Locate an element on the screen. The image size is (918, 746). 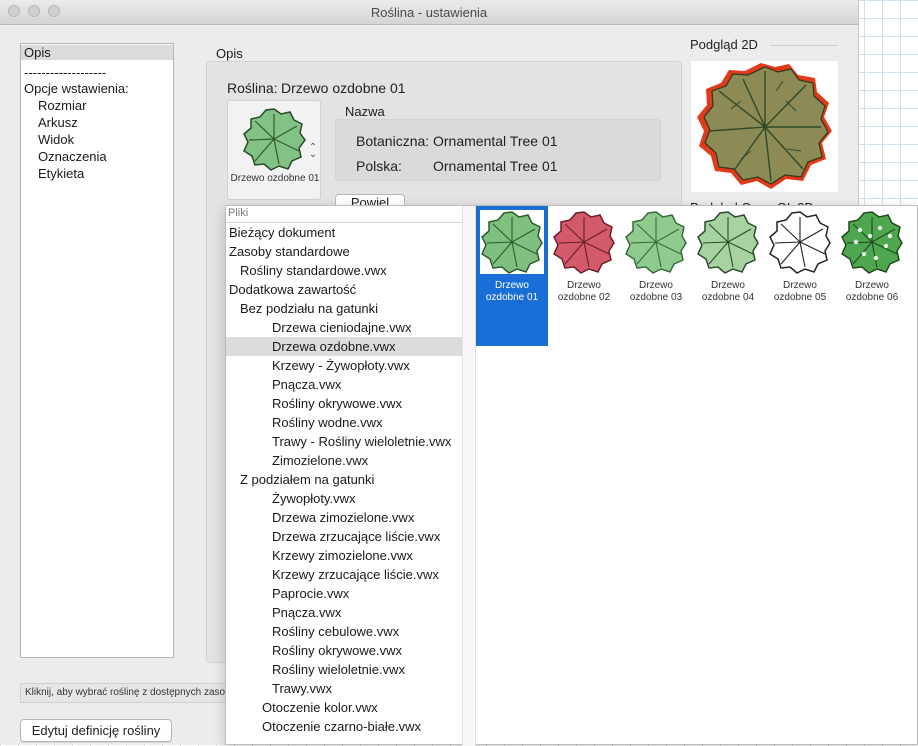
symbol-caption: Drzewo ozdobne 03 is located at coordinates (656, 292).